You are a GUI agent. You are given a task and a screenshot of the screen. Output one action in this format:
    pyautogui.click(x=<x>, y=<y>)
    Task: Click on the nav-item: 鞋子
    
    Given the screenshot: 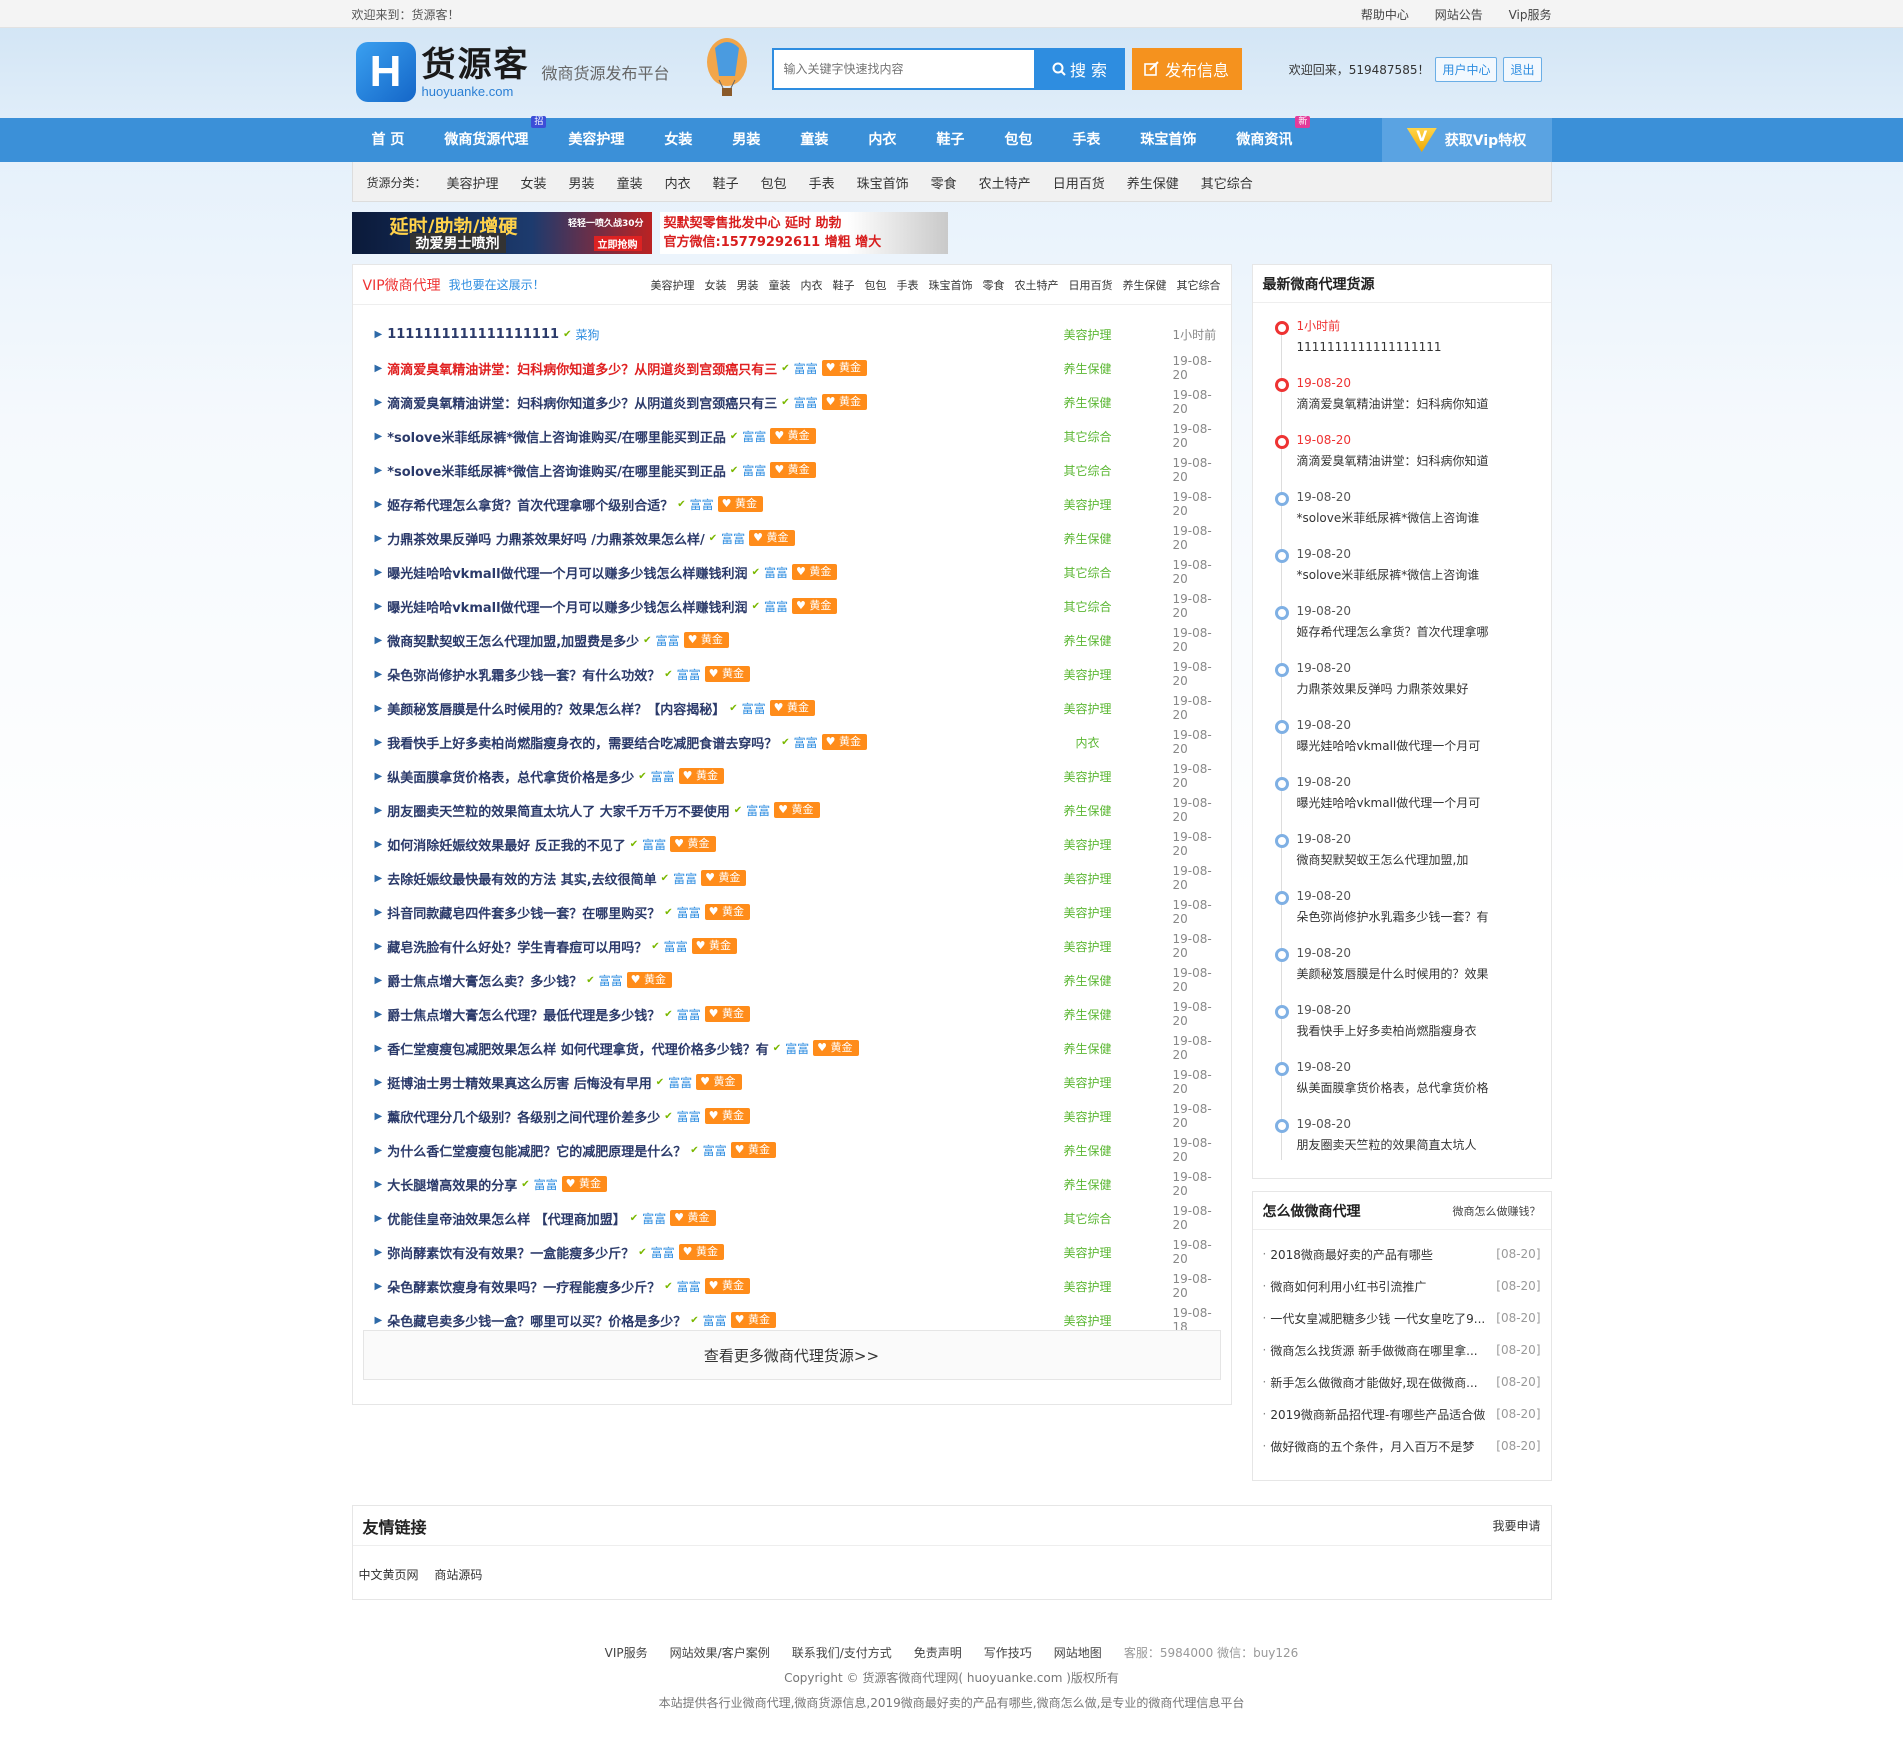 What is the action you would take?
    pyautogui.click(x=950, y=140)
    